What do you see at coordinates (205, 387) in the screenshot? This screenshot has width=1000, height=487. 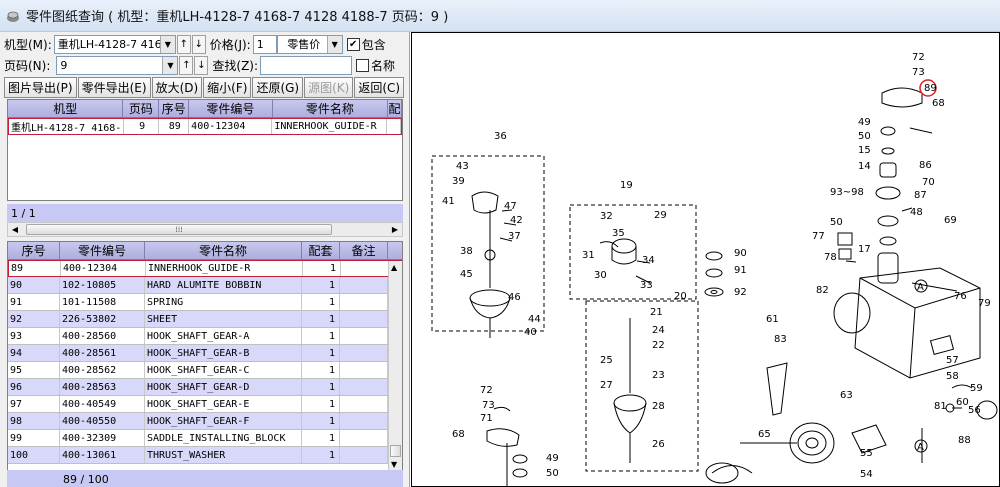 I see `table-row: 96 400-28563 HOOK_SHAFT_GEAR-D 1` at bounding box center [205, 387].